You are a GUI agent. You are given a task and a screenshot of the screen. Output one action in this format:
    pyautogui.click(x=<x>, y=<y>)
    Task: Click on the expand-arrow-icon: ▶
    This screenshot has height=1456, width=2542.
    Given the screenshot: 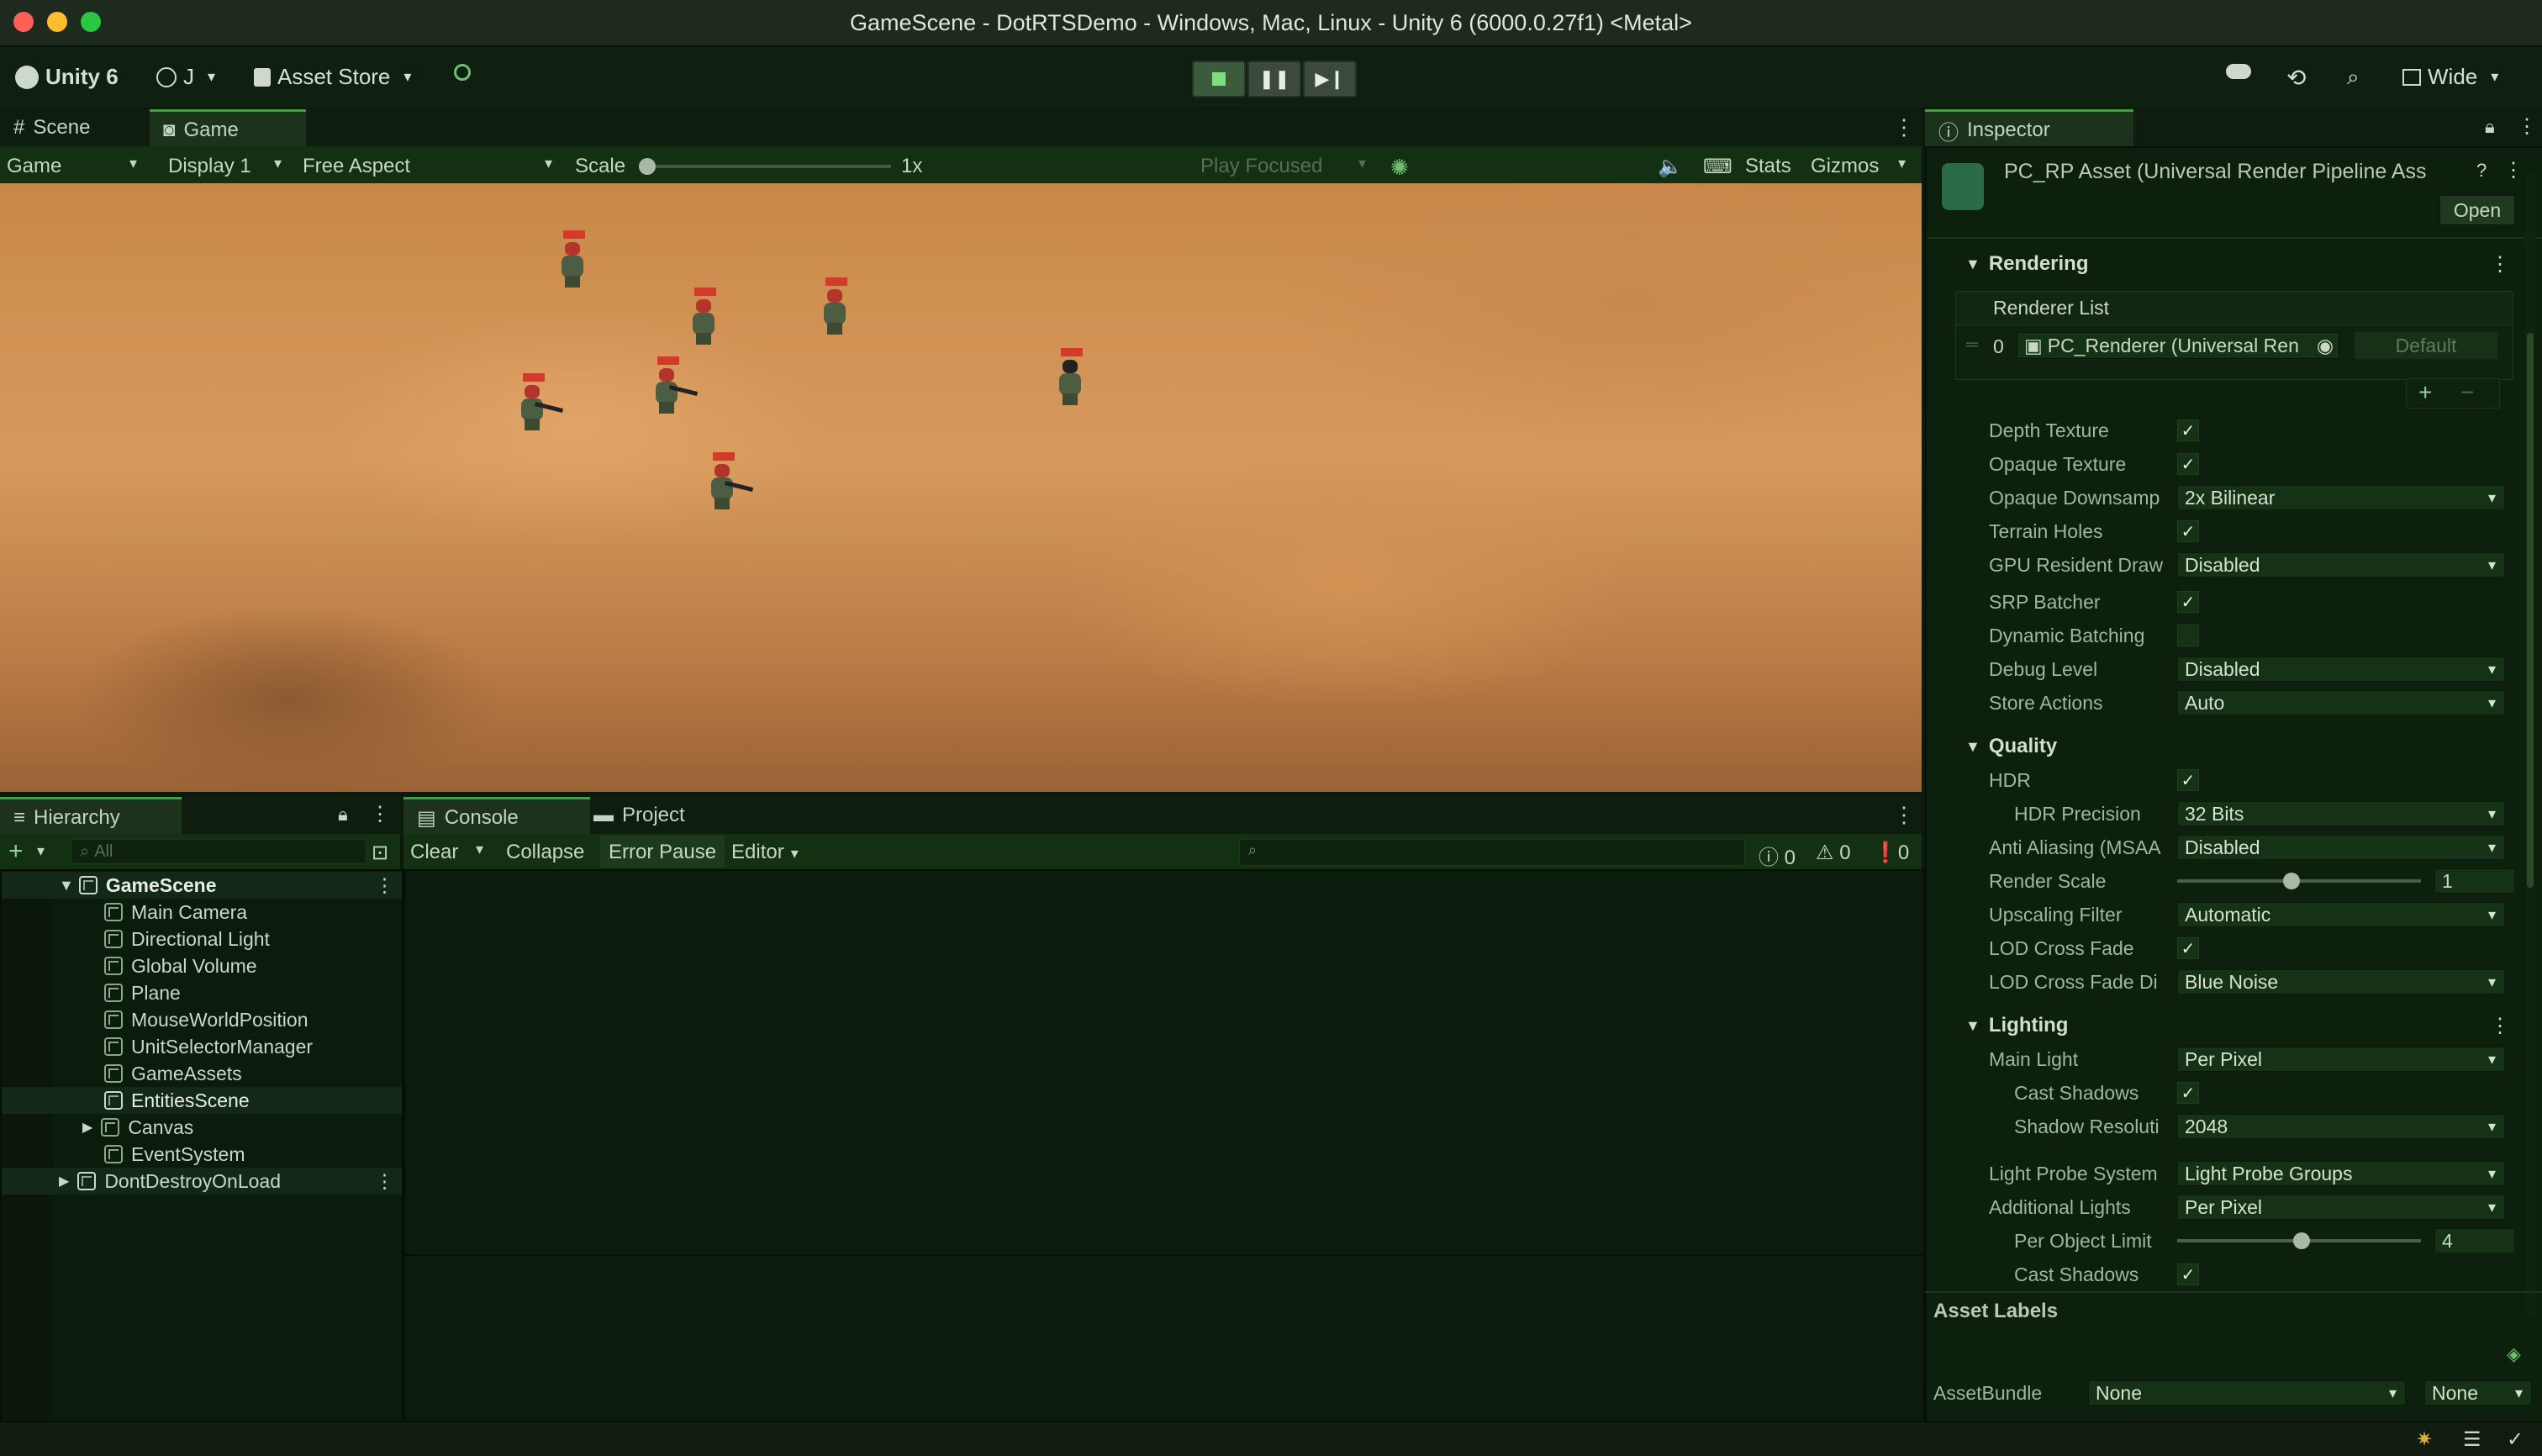 What is the action you would take?
    pyautogui.click(x=87, y=1127)
    